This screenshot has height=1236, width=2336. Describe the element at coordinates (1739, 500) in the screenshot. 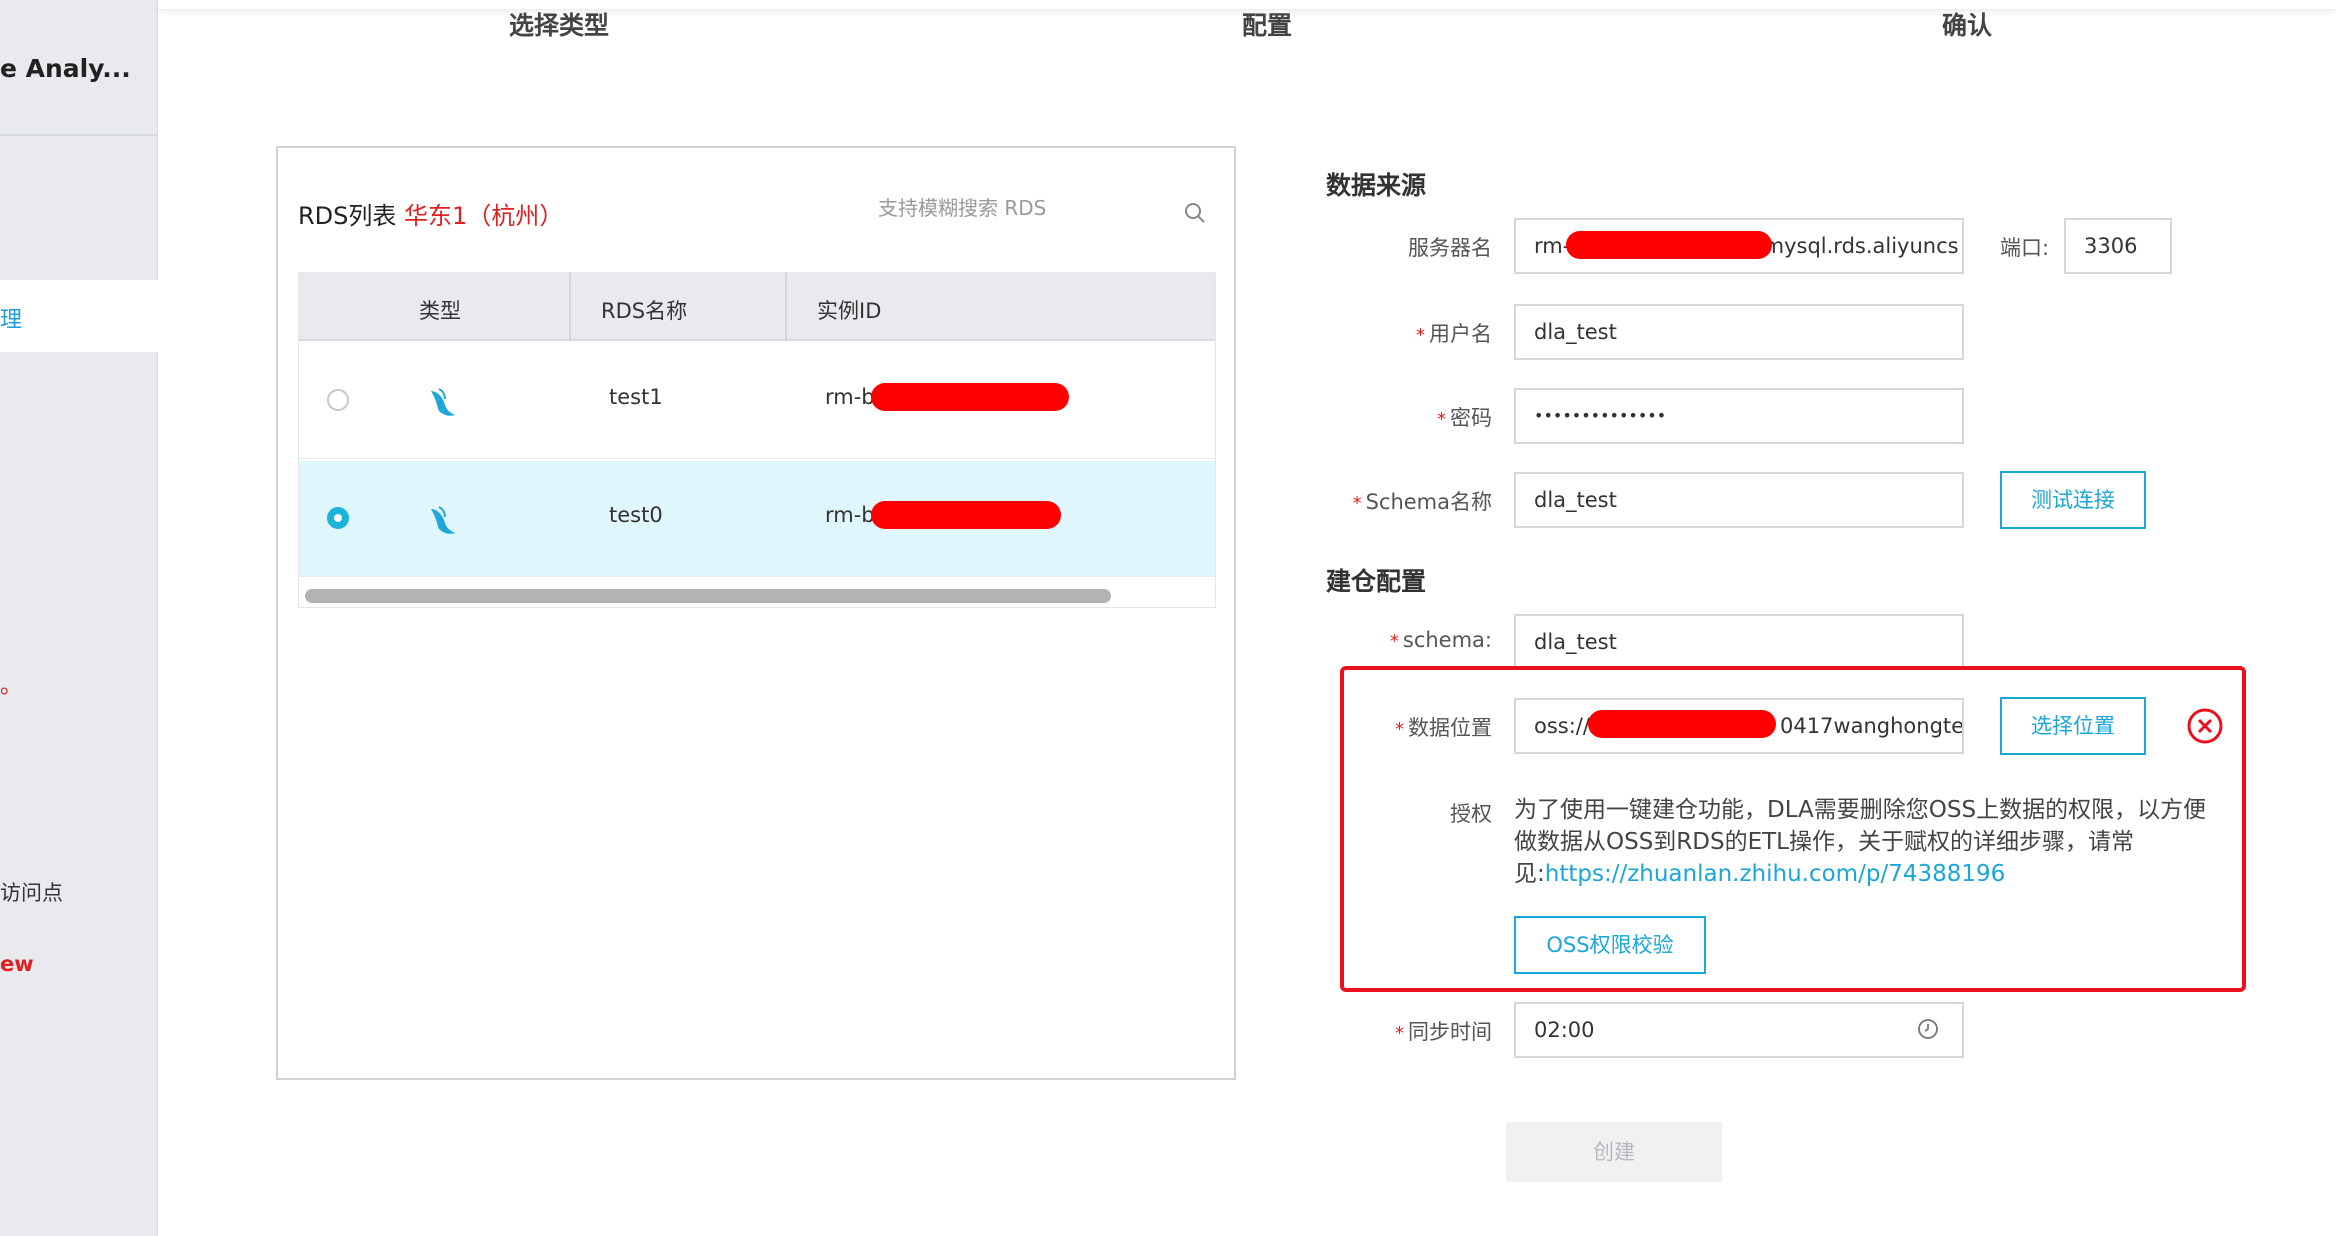

I see `schema-name-field: dla_test` at that location.